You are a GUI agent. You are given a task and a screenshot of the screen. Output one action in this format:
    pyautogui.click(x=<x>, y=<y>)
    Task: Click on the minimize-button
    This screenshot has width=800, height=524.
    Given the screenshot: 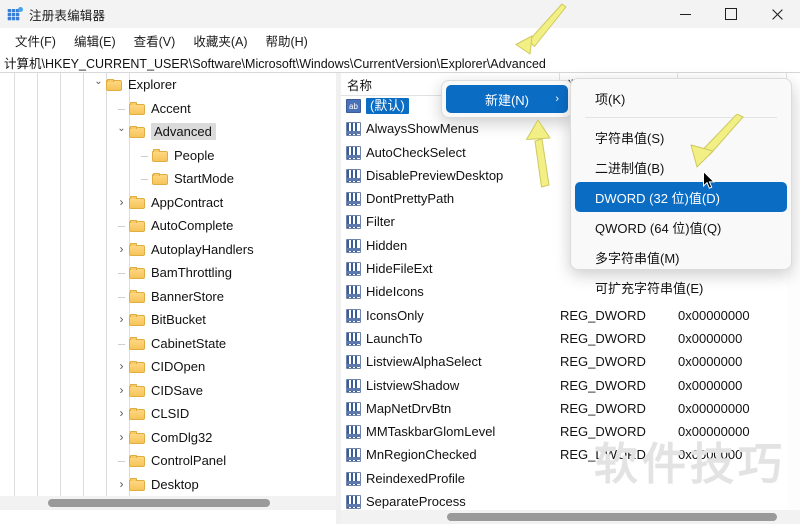 What is the action you would take?
    pyautogui.click(x=685, y=14)
    